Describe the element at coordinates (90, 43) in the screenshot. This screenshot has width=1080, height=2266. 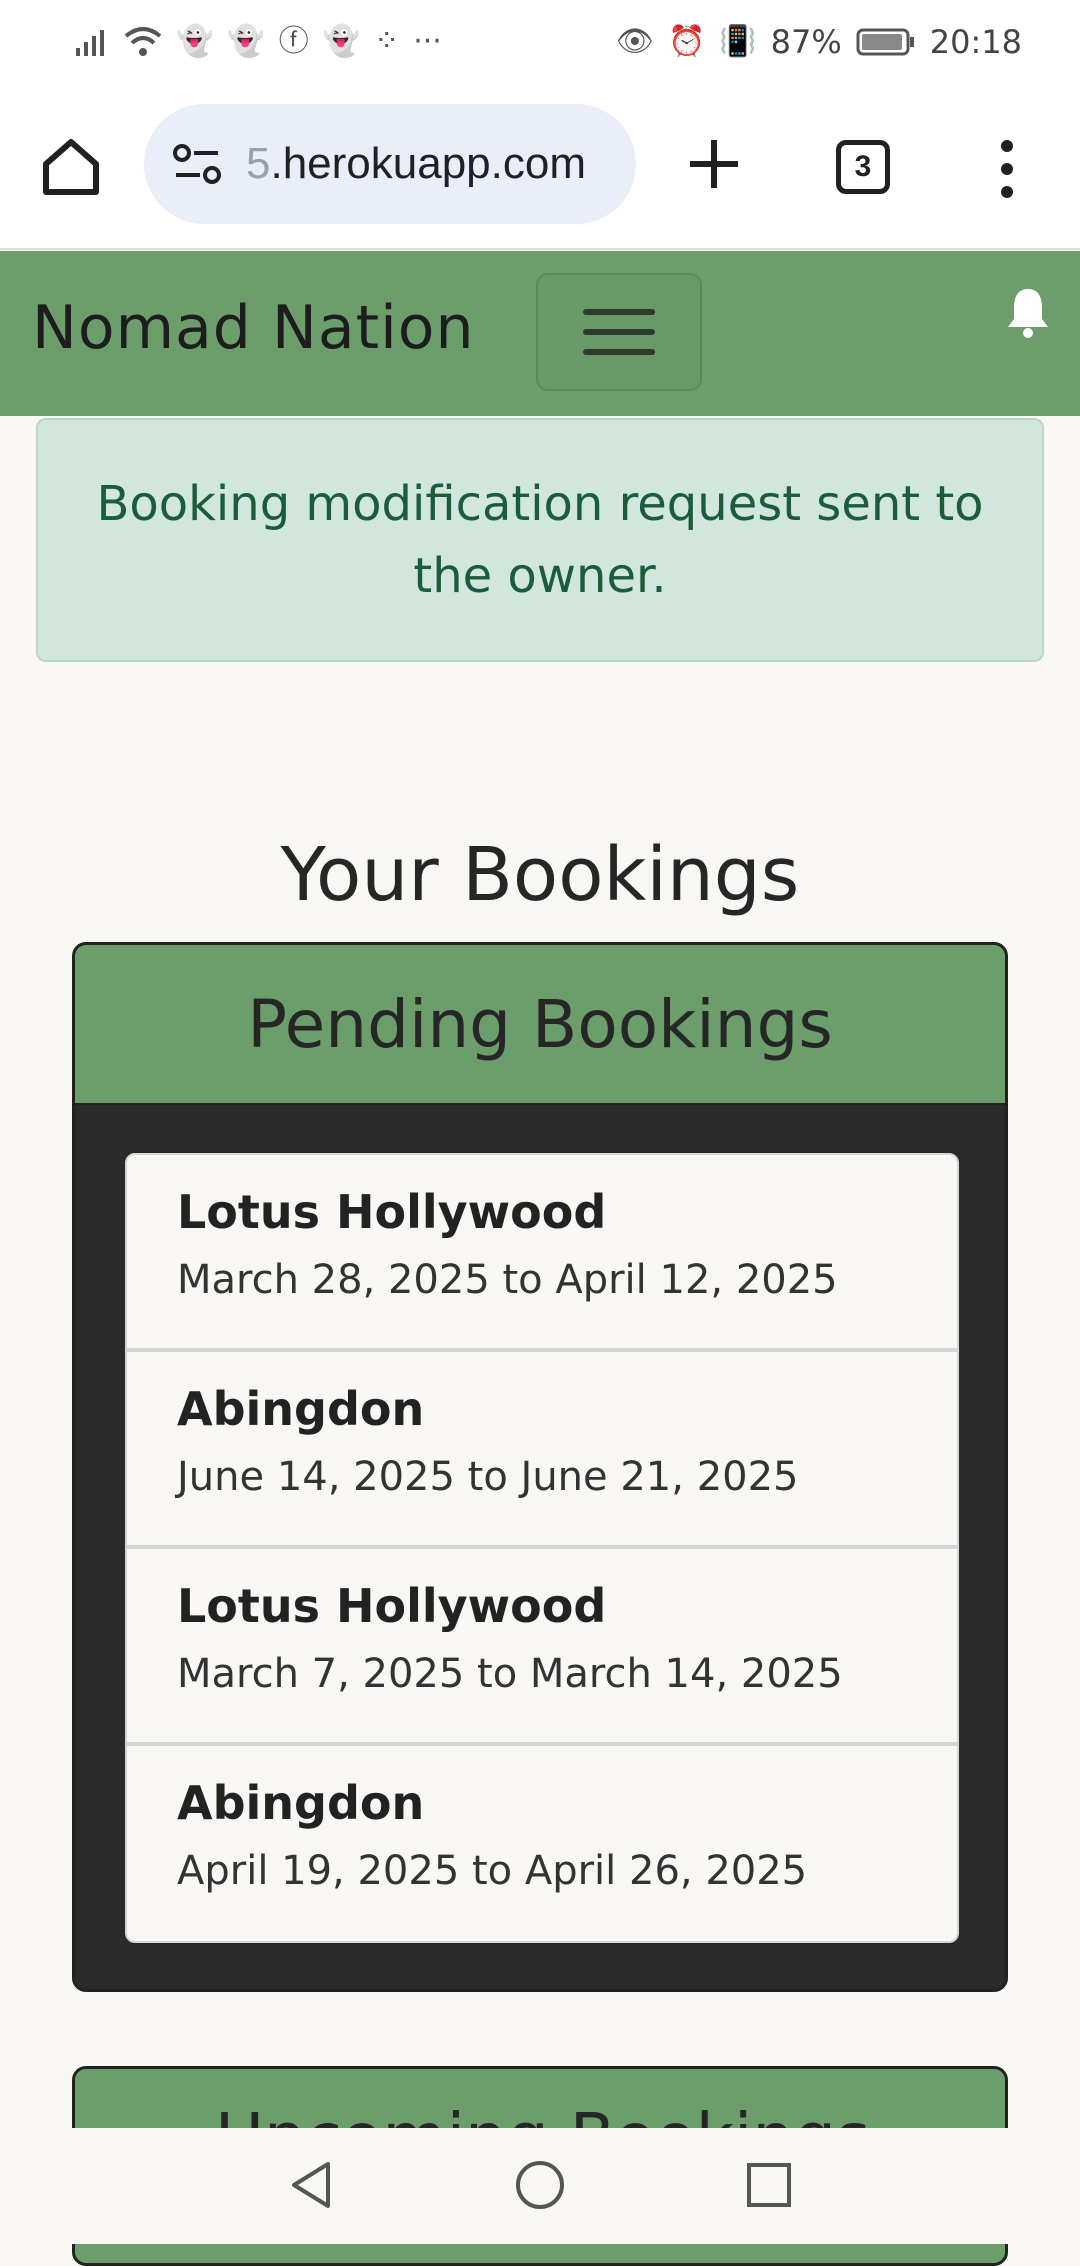
I see `signal-icon` at that location.